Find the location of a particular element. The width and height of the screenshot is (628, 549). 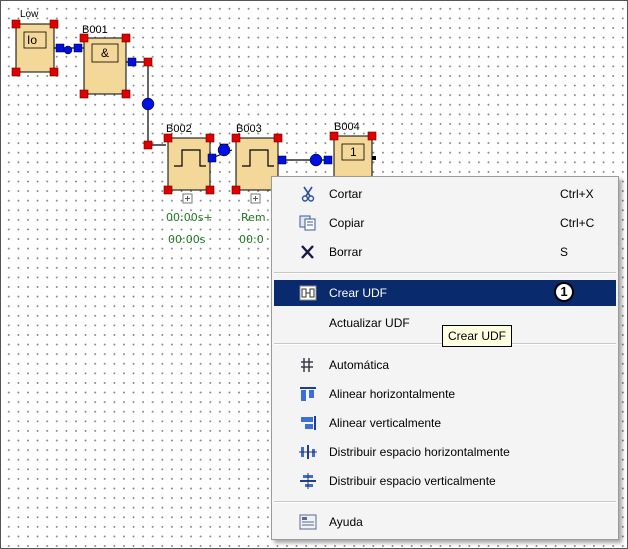

copy-icon is located at coordinates (307, 223).